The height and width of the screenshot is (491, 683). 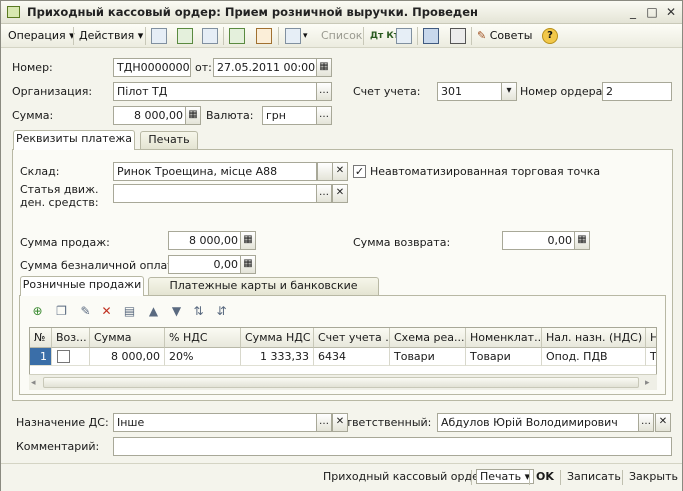 I want to click on column-header: Н, so click(x=651, y=338).